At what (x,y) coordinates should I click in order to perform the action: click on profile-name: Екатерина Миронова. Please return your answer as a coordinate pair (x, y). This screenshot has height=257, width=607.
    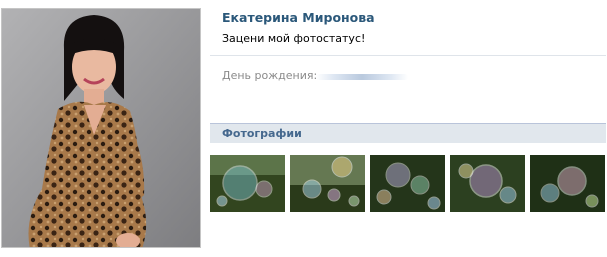
    Looking at the image, I should click on (298, 17).